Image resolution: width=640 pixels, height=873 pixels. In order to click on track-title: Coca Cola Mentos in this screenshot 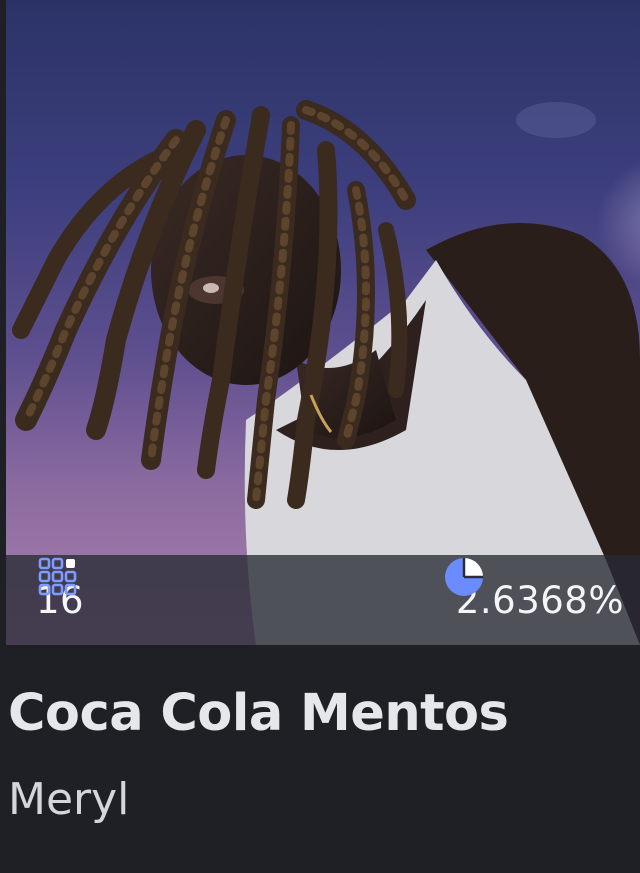, I will do `click(258, 713)`.